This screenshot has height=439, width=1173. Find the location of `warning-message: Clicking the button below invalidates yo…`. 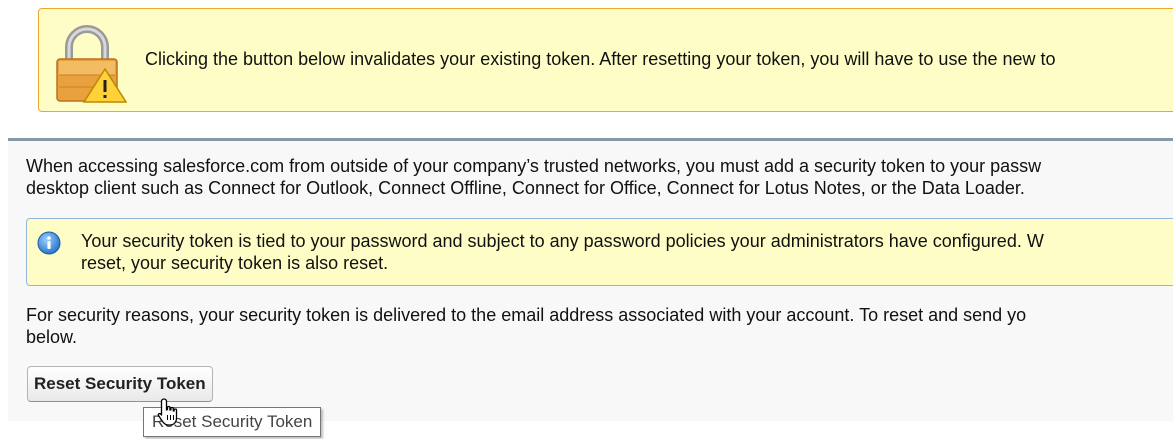

warning-message: Clicking the button below invalidates yo… is located at coordinates (600, 59).